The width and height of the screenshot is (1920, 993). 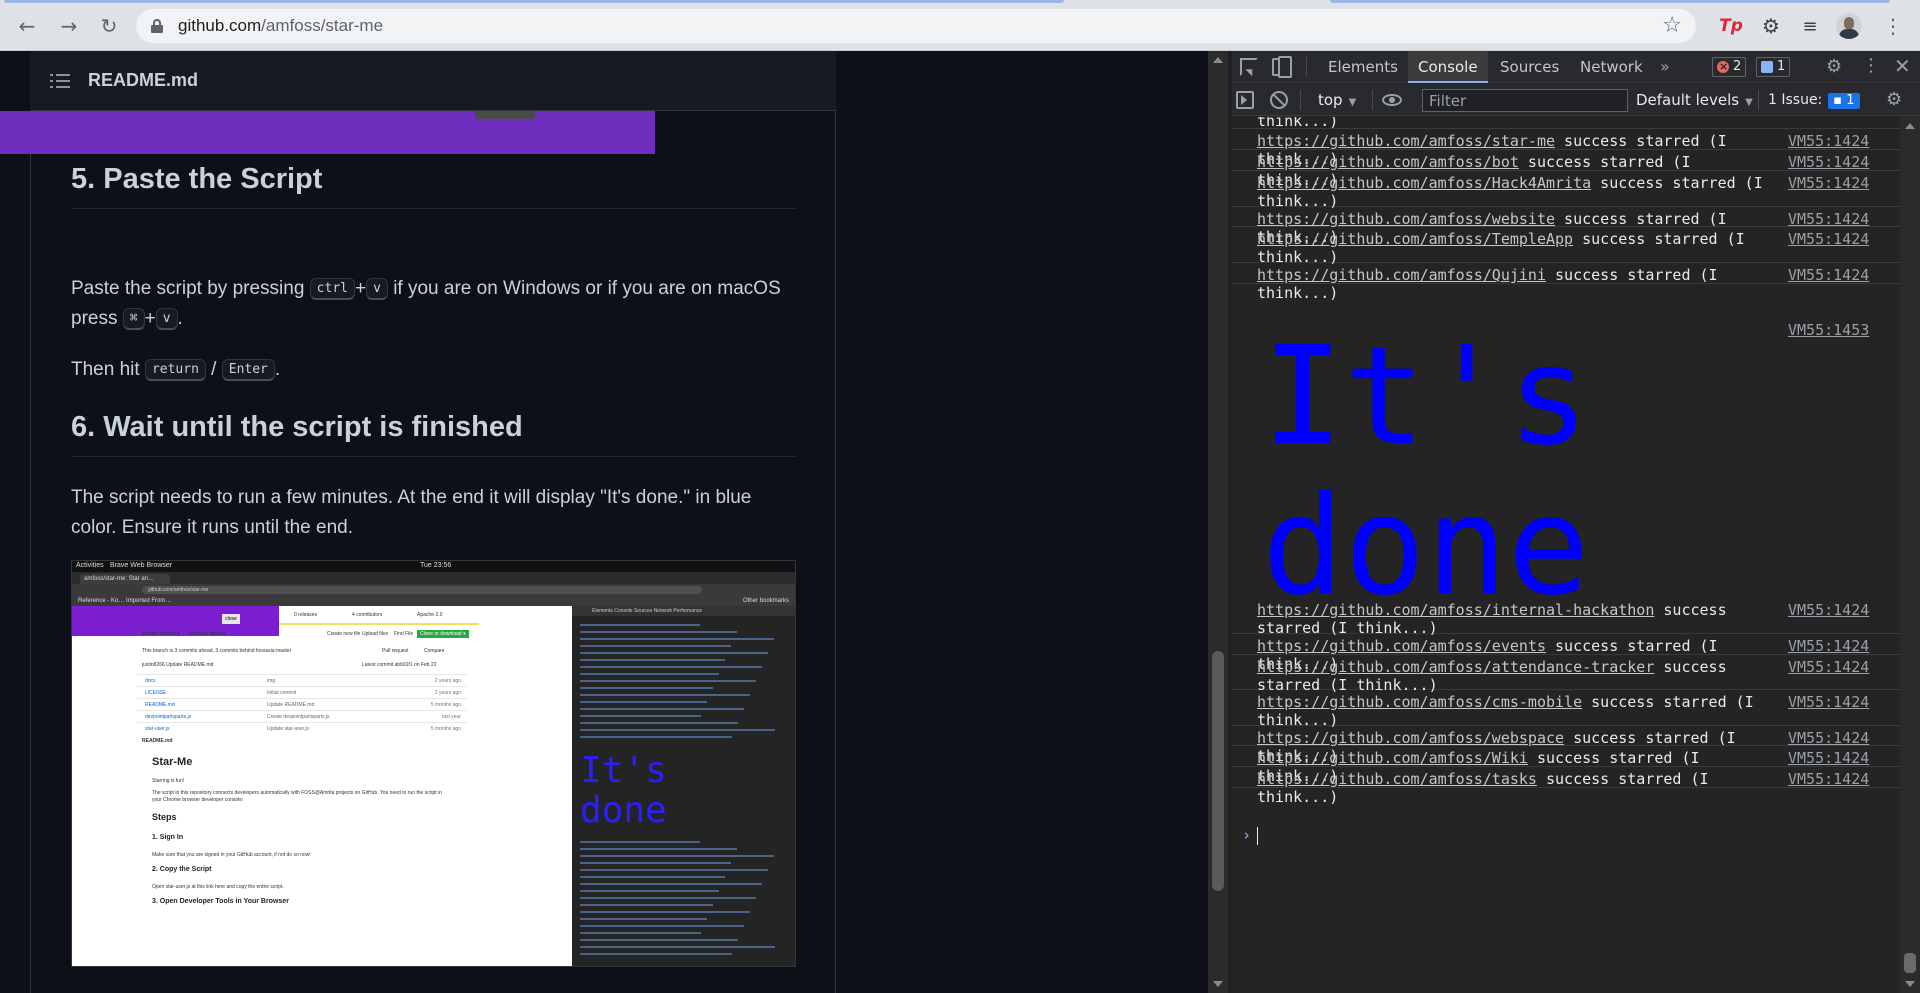 I want to click on tab-elements: Elements, so click(x=1363, y=67).